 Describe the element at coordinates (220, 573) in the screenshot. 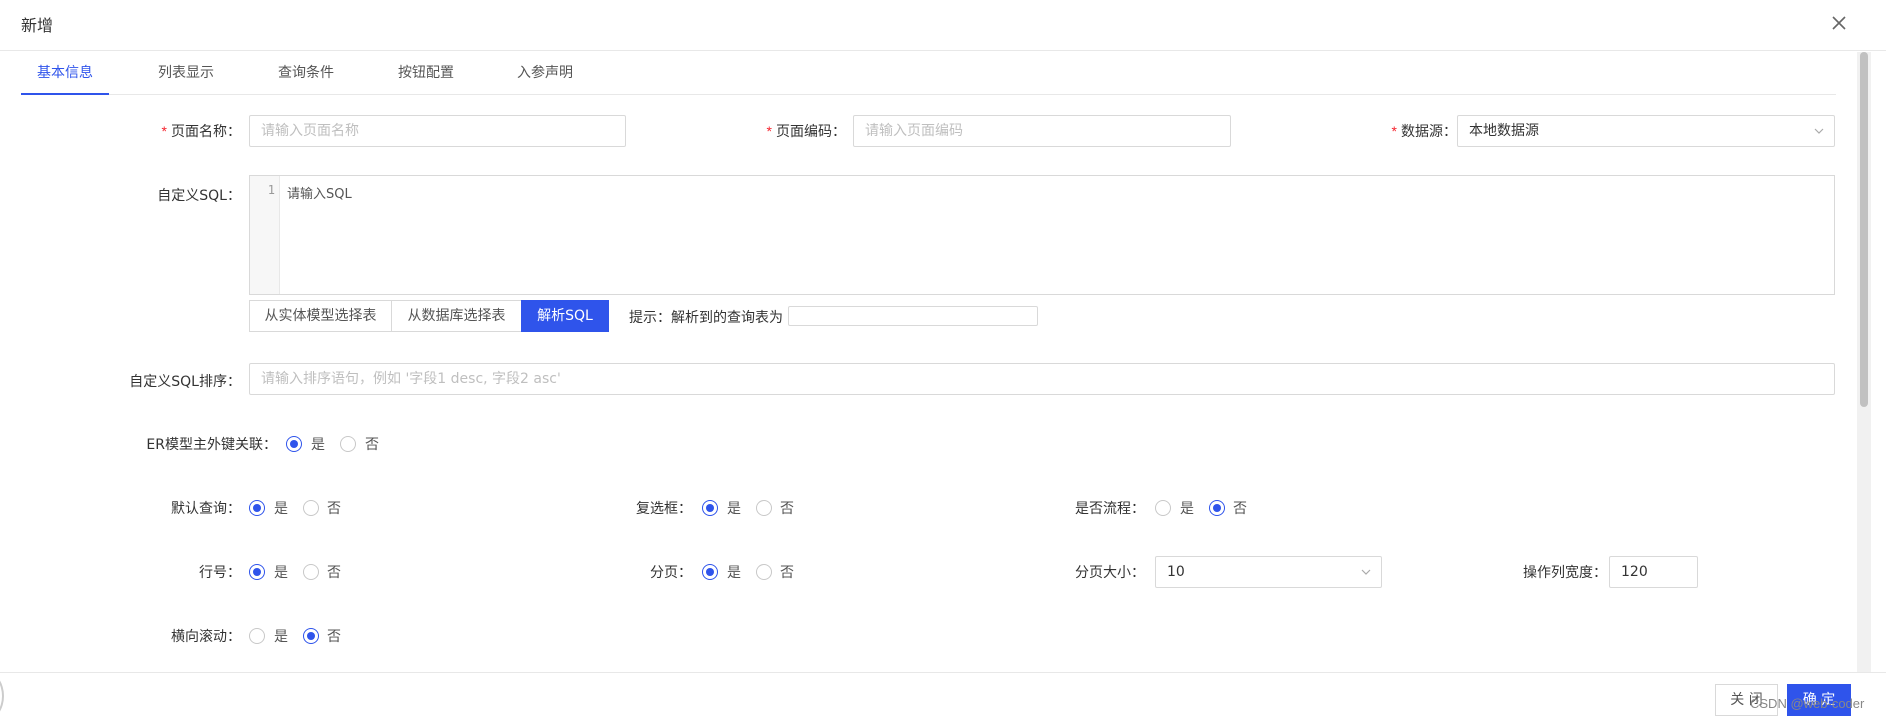

I see `row-number-label: 行号：` at that location.